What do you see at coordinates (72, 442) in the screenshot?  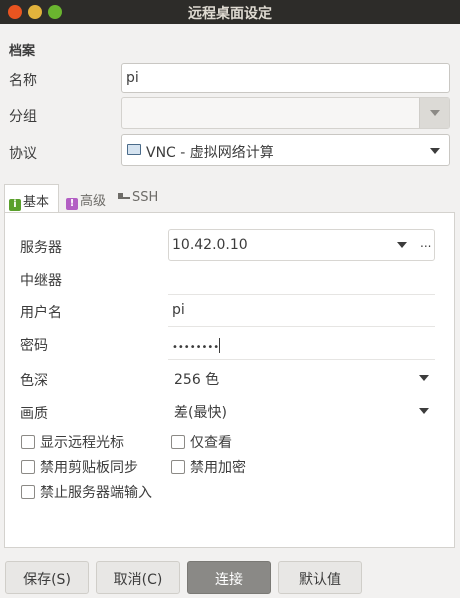 I see `show-remote-cursor-checkbox: 显示远程光标` at bounding box center [72, 442].